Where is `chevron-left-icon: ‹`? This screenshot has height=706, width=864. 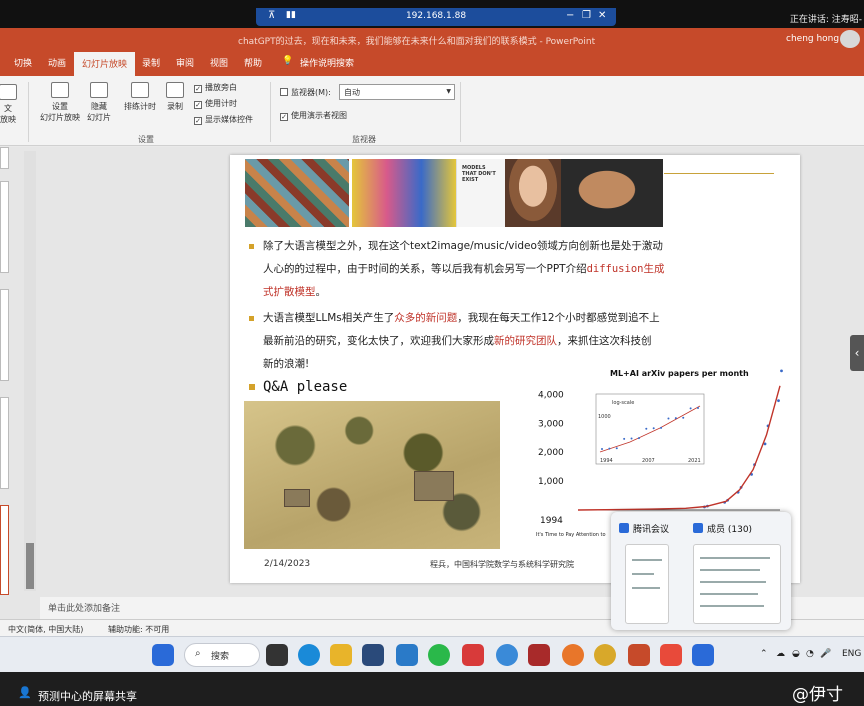
chevron-left-icon: ‹ is located at coordinates (857, 353).